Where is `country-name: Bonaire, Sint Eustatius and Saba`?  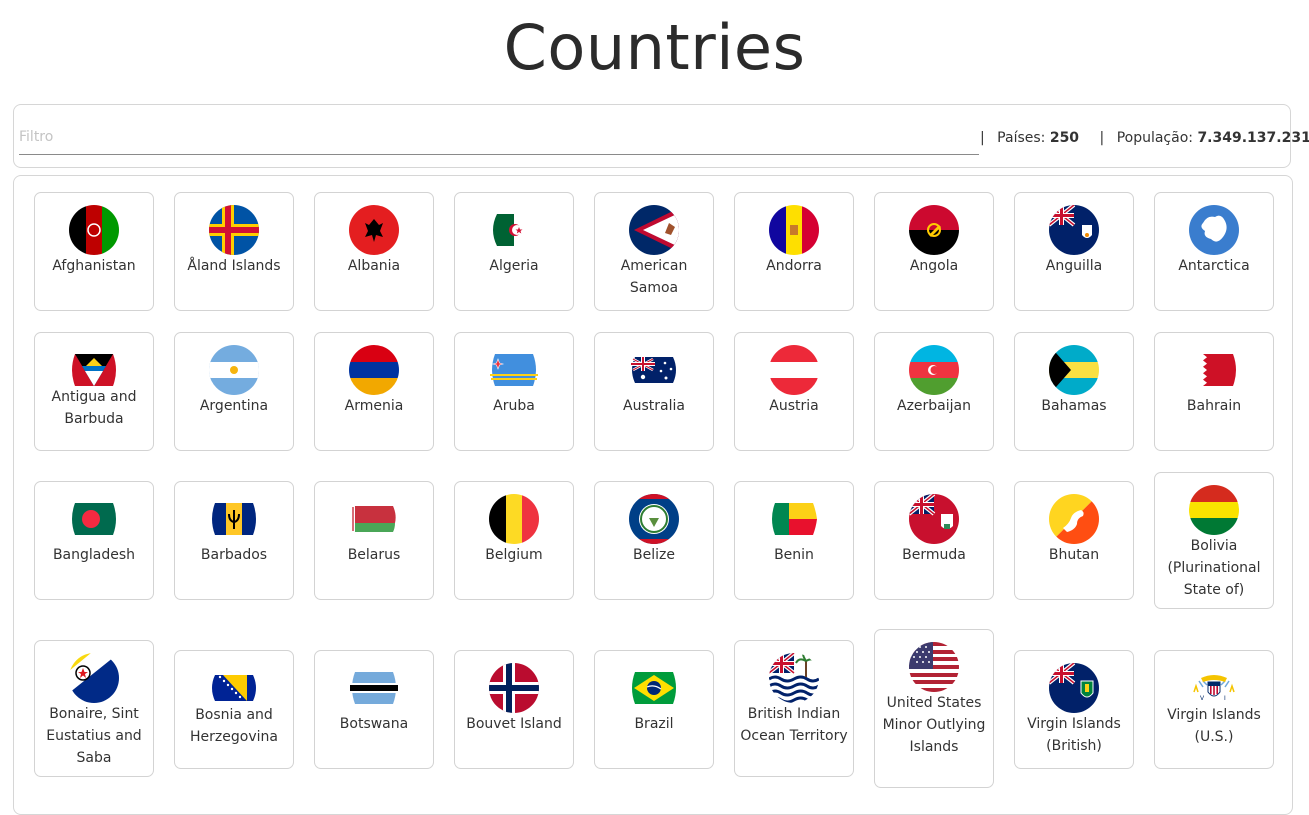
country-name: Bonaire, Sint Eustatius and Saba is located at coordinates (94, 736).